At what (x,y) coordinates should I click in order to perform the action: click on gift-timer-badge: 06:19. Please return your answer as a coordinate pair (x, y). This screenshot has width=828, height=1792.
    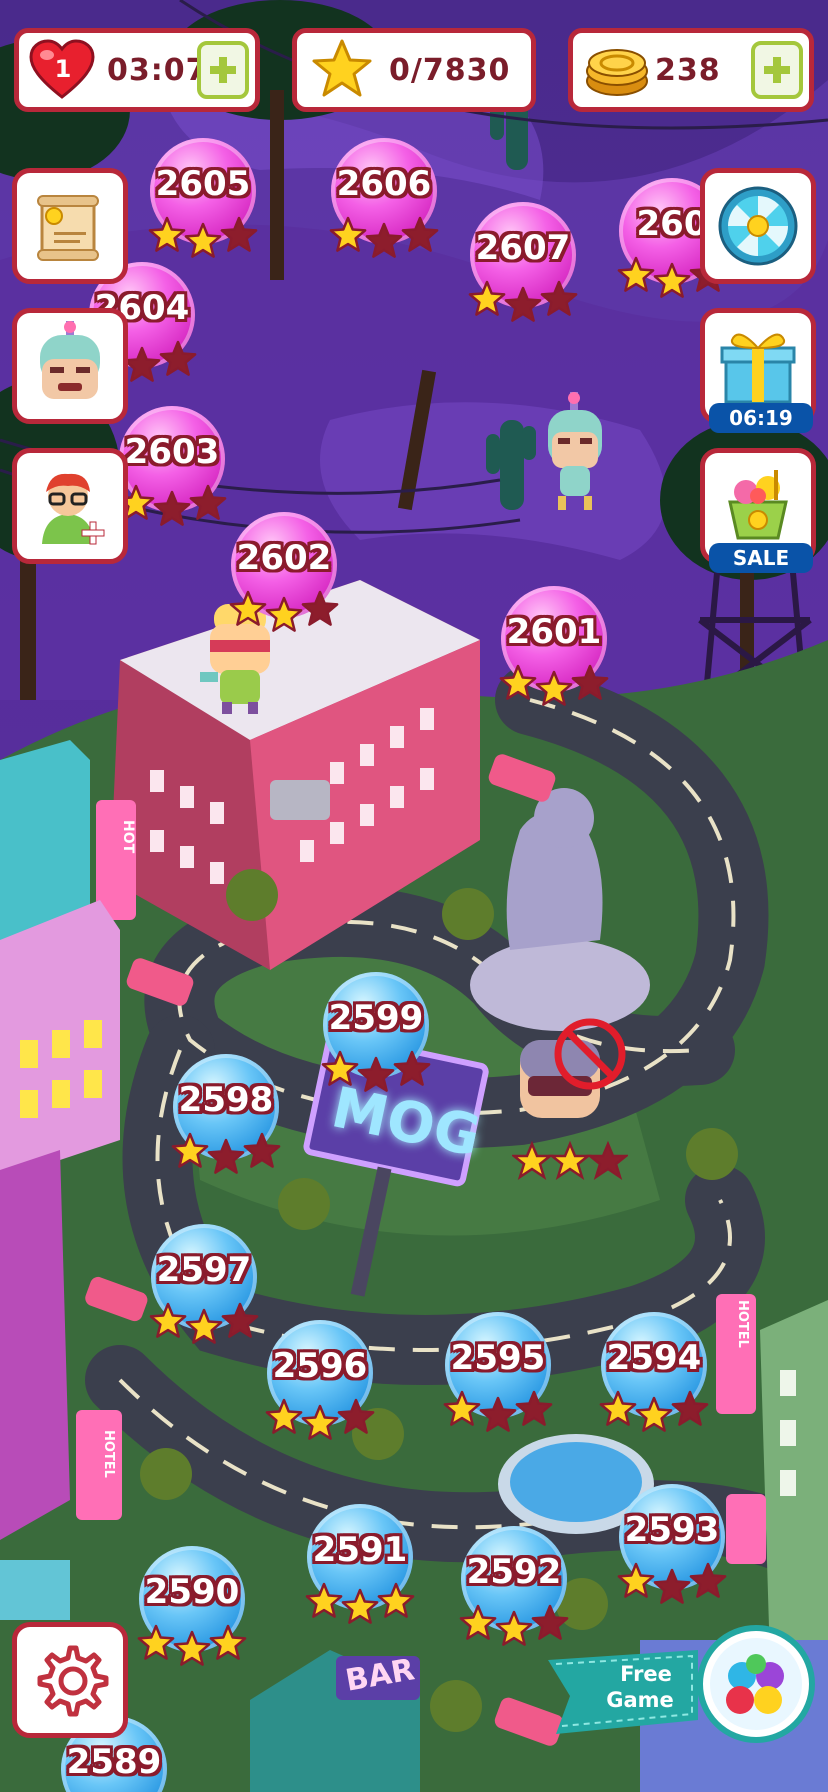
    Looking at the image, I should click on (761, 418).